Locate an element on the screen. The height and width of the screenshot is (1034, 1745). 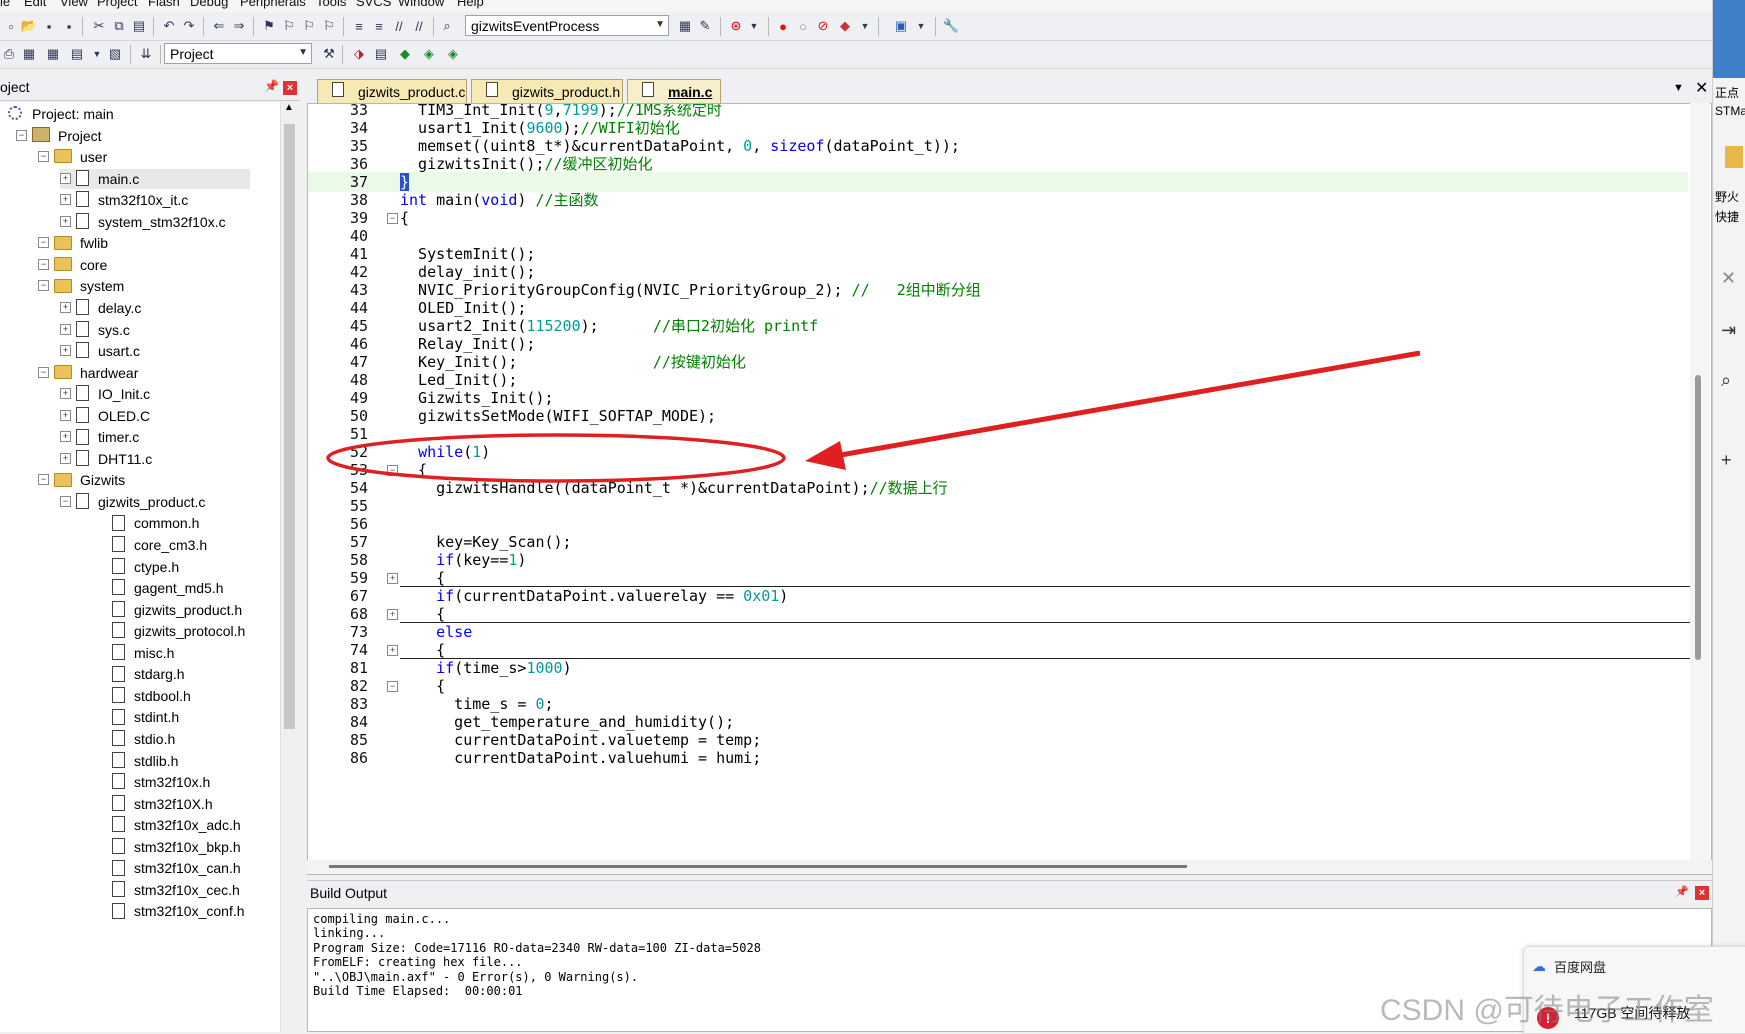
tree-item: + usart.c is located at coordinates (100, 351).